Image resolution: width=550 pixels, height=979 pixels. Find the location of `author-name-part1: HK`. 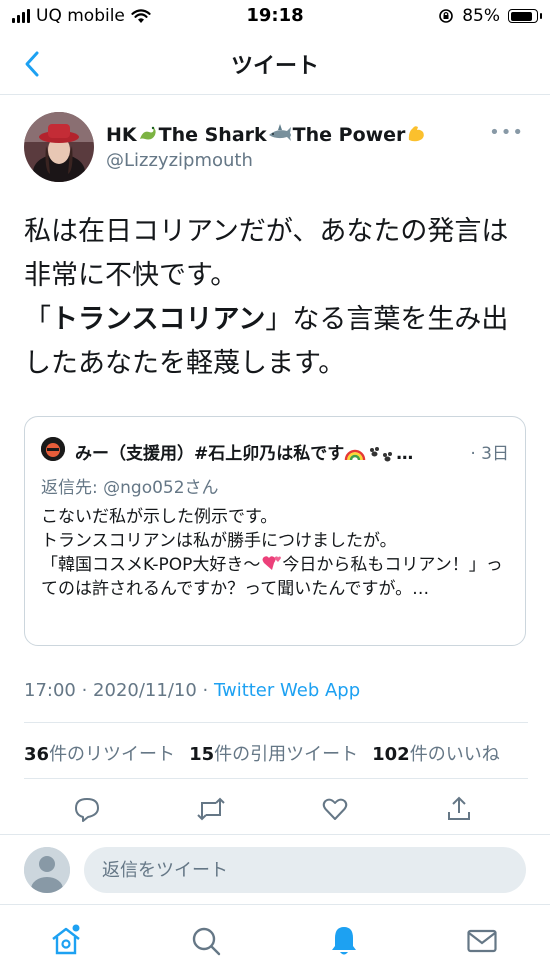

author-name-part1: HK is located at coordinates (121, 135).